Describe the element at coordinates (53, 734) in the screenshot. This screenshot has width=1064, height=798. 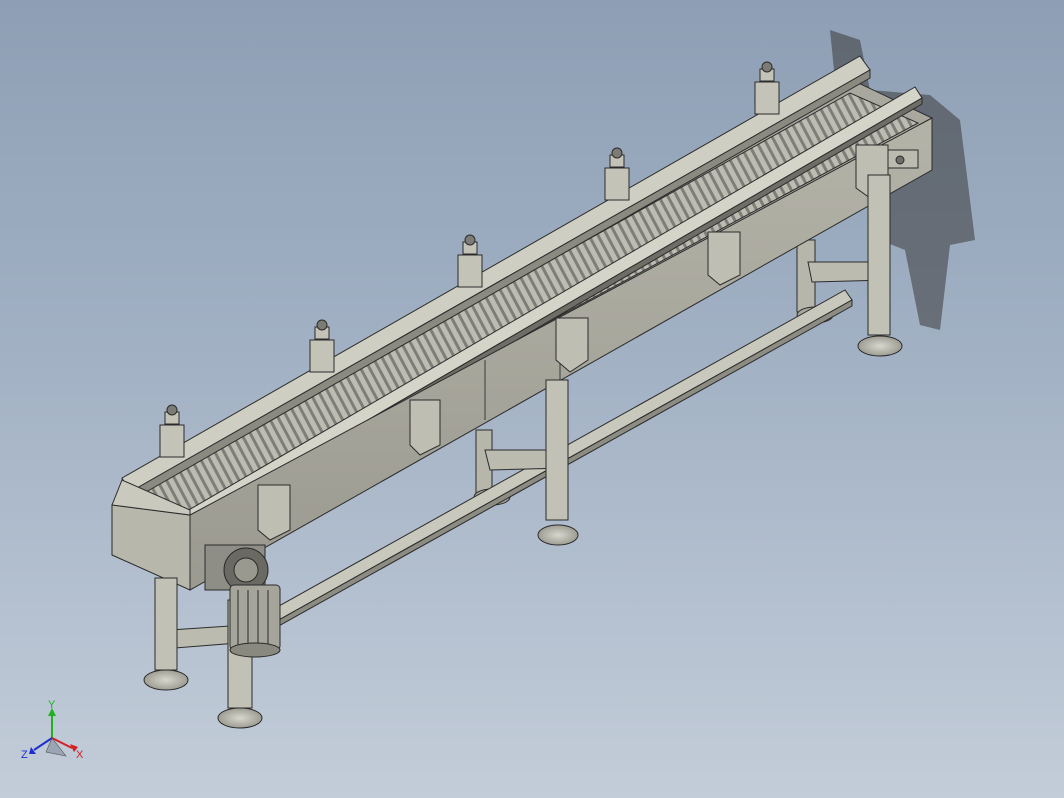
I see `view-orientation-triad: Y X Z` at that location.